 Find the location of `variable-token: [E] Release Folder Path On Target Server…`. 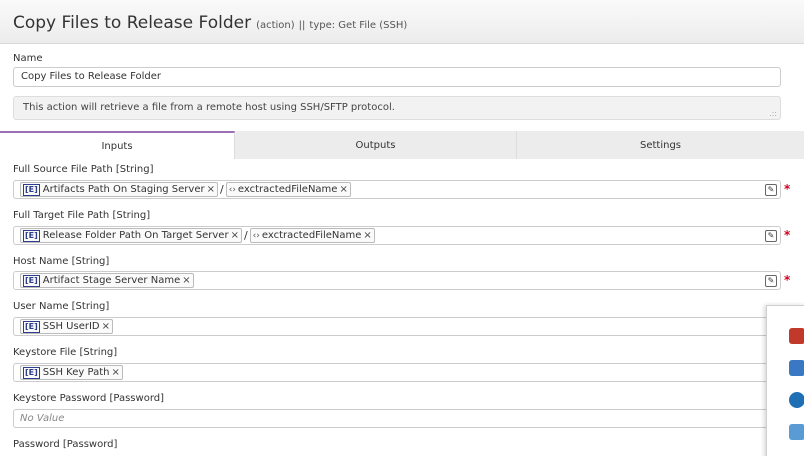

variable-token: [E] Release Folder Path On Target Server… is located at coordinates (131, 235).